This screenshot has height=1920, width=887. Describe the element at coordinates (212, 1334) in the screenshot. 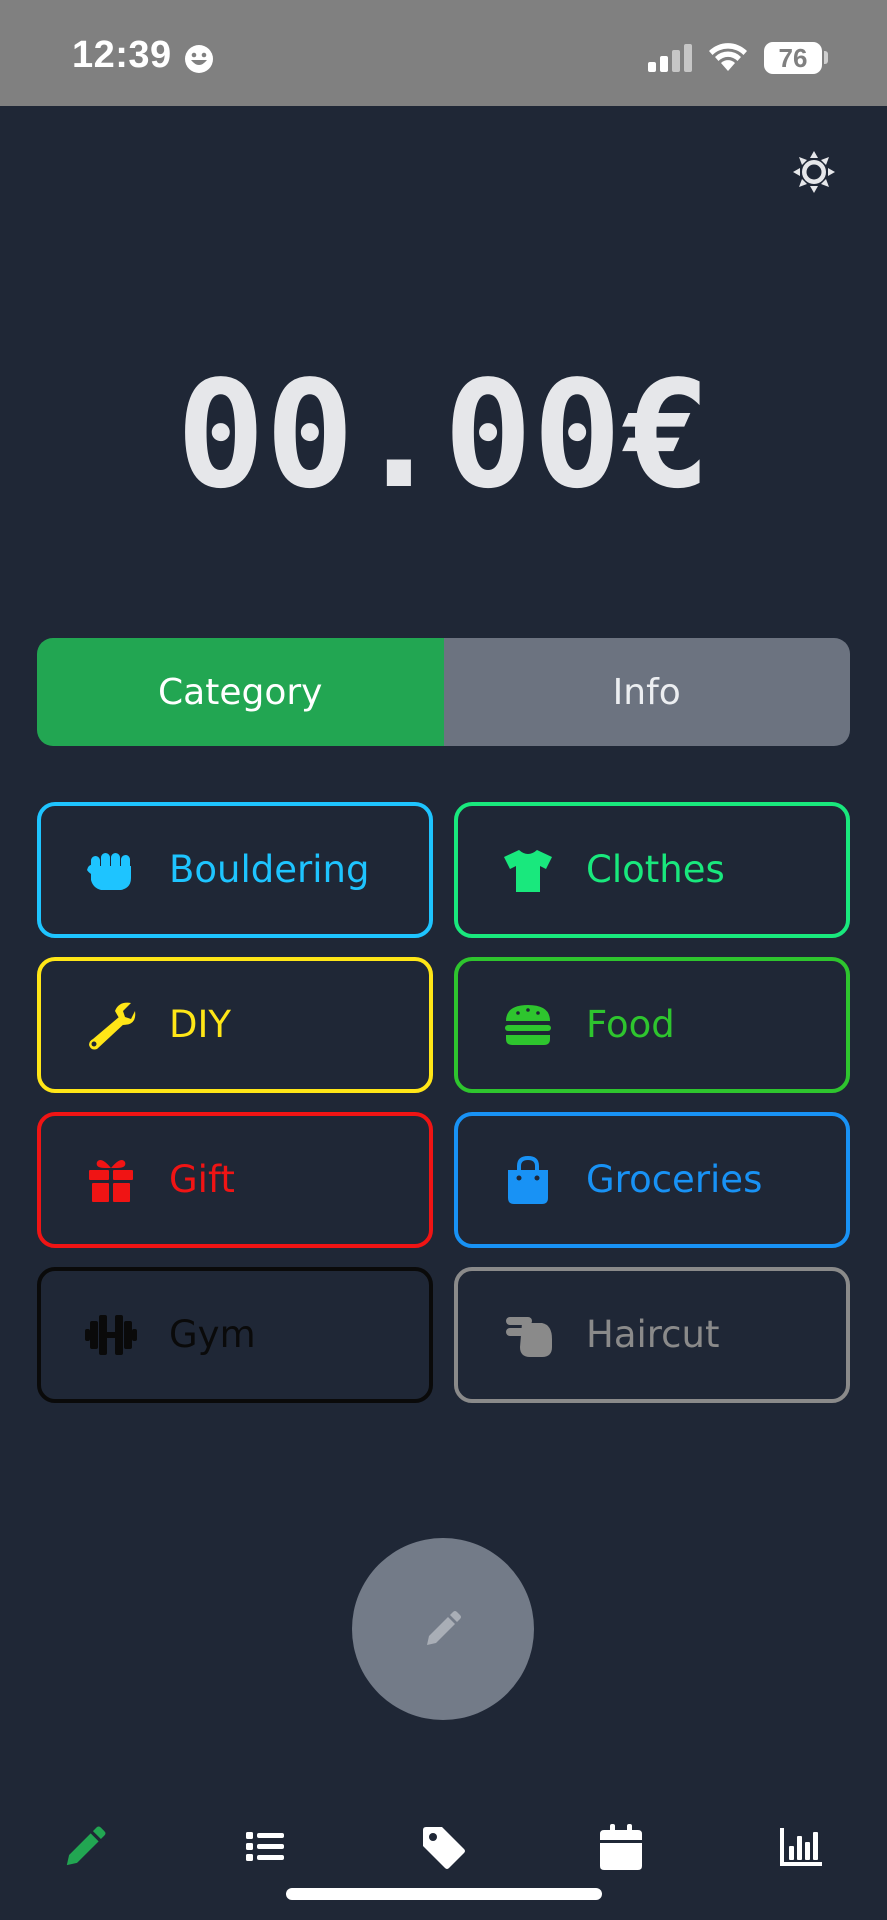

I see `category-label: Gym` at that location.